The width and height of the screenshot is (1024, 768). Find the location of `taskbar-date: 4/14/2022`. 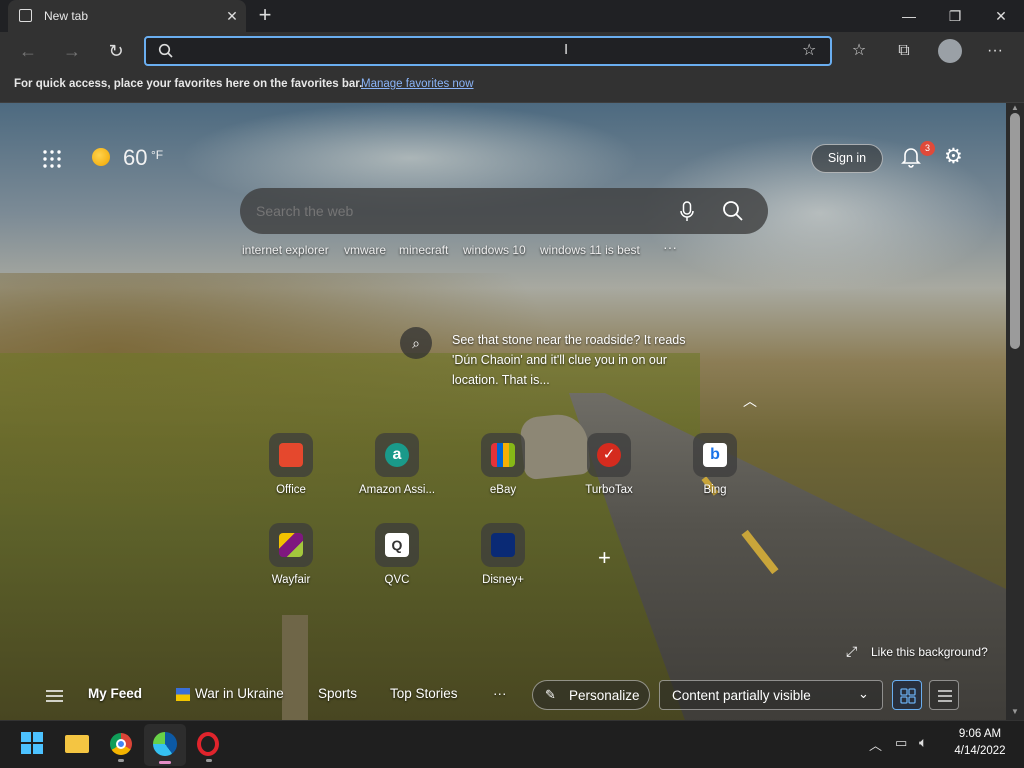

taskbar-date: 4/14/2022 is located at coordinates (980, 751).